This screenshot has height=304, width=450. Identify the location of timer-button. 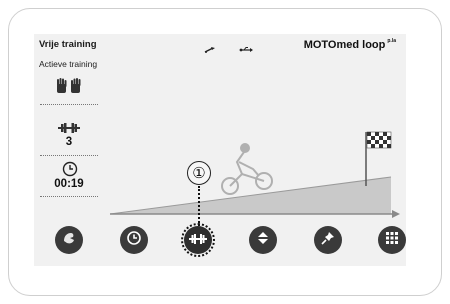
(134, 240).